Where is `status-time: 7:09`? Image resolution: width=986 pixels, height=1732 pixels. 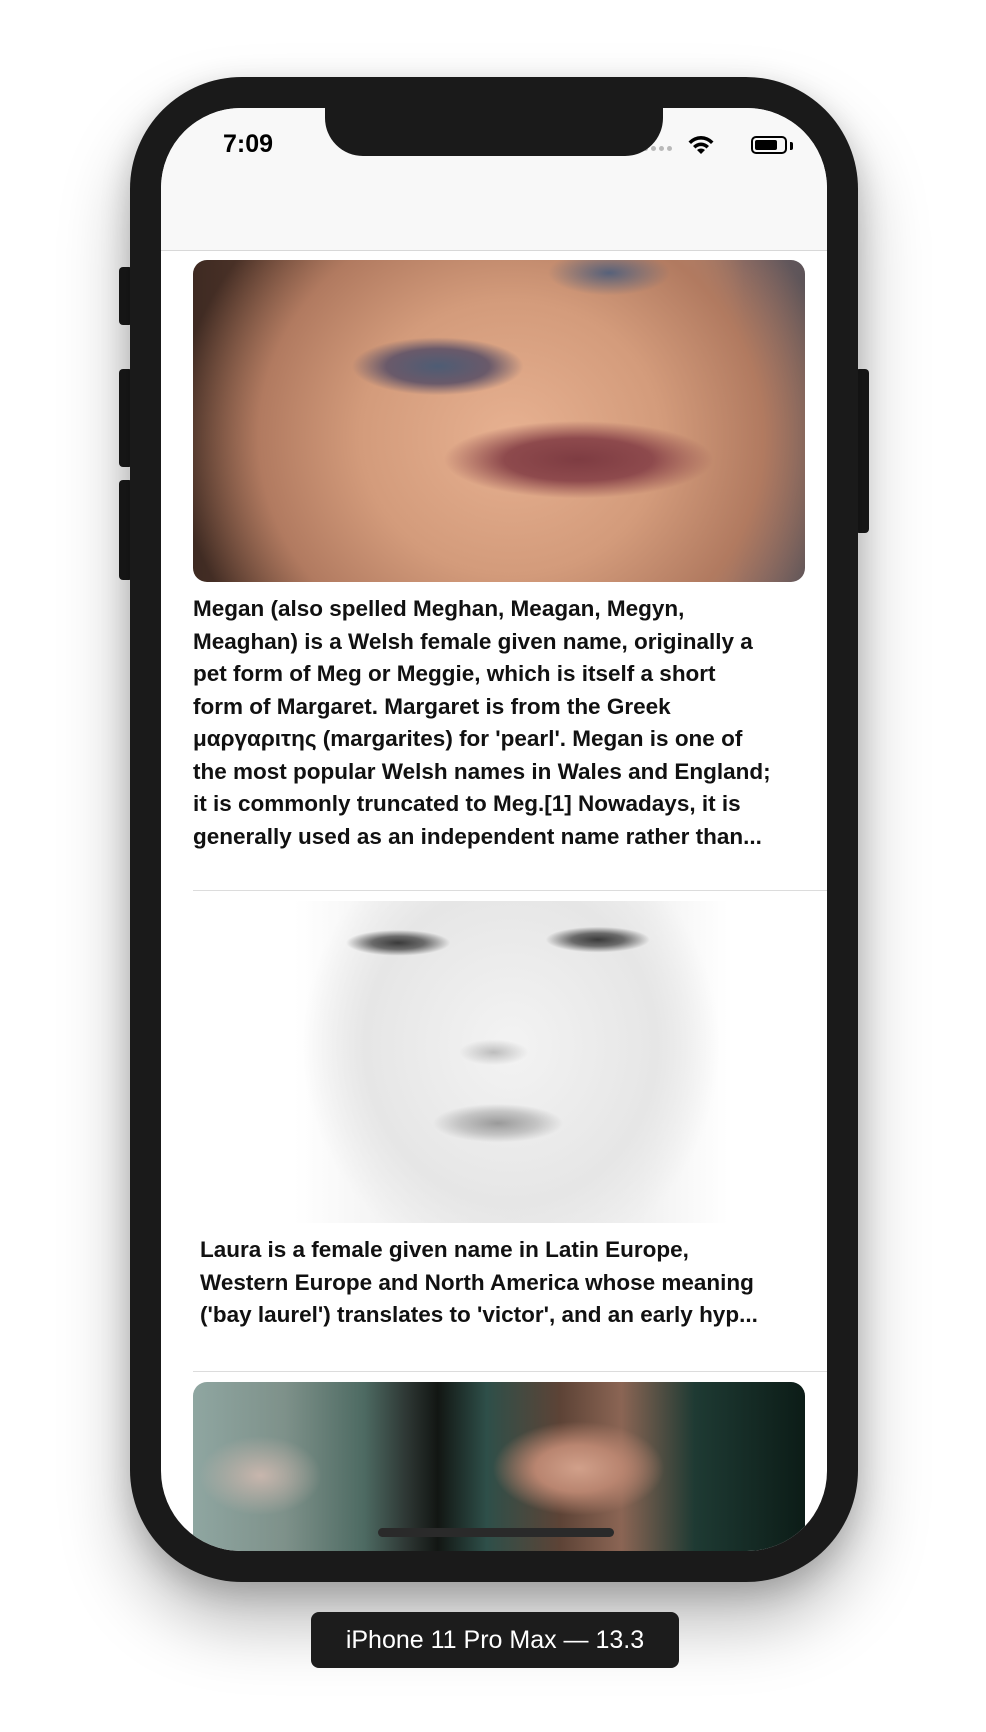 status-time: 7:09 is located at coordinates (248, 144).